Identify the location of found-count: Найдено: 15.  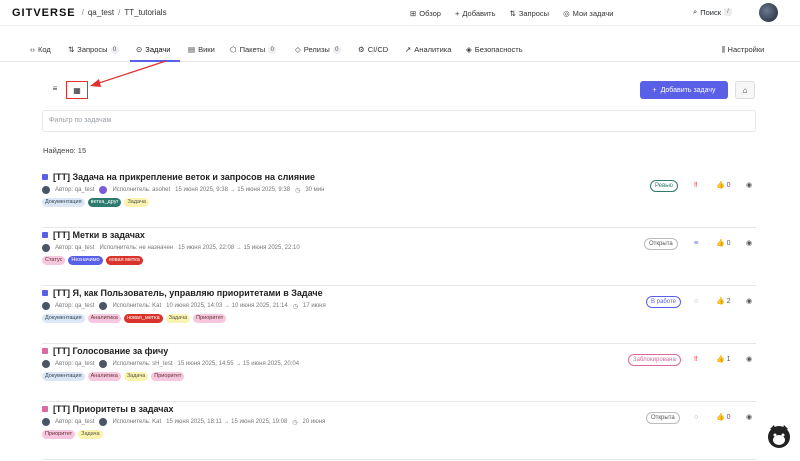
(65, 150).